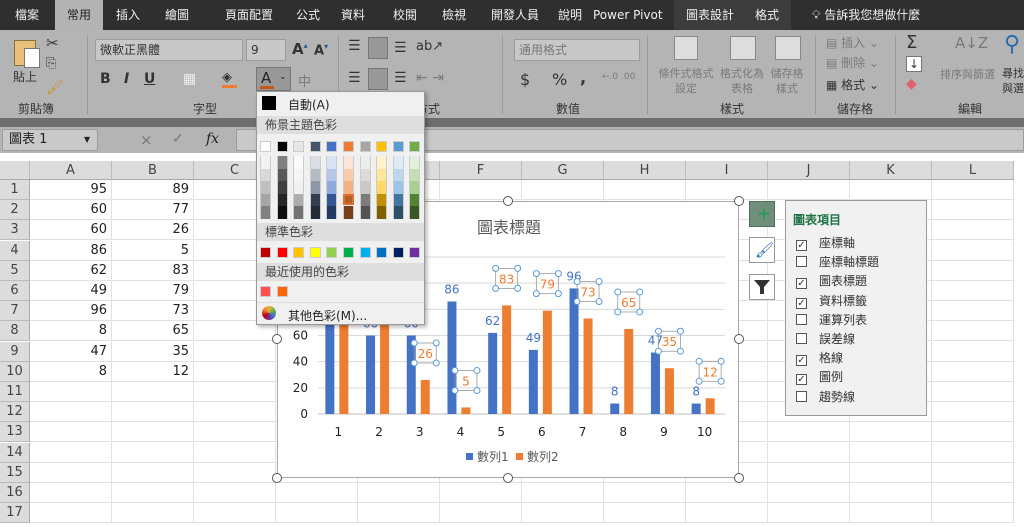 Image resolution: width=1024 pixels, height=527 pixels. What do you see at coordinates (153, 331) in the screenshot?
I see `cell-B8: 65` at bounding box center [153, 331].